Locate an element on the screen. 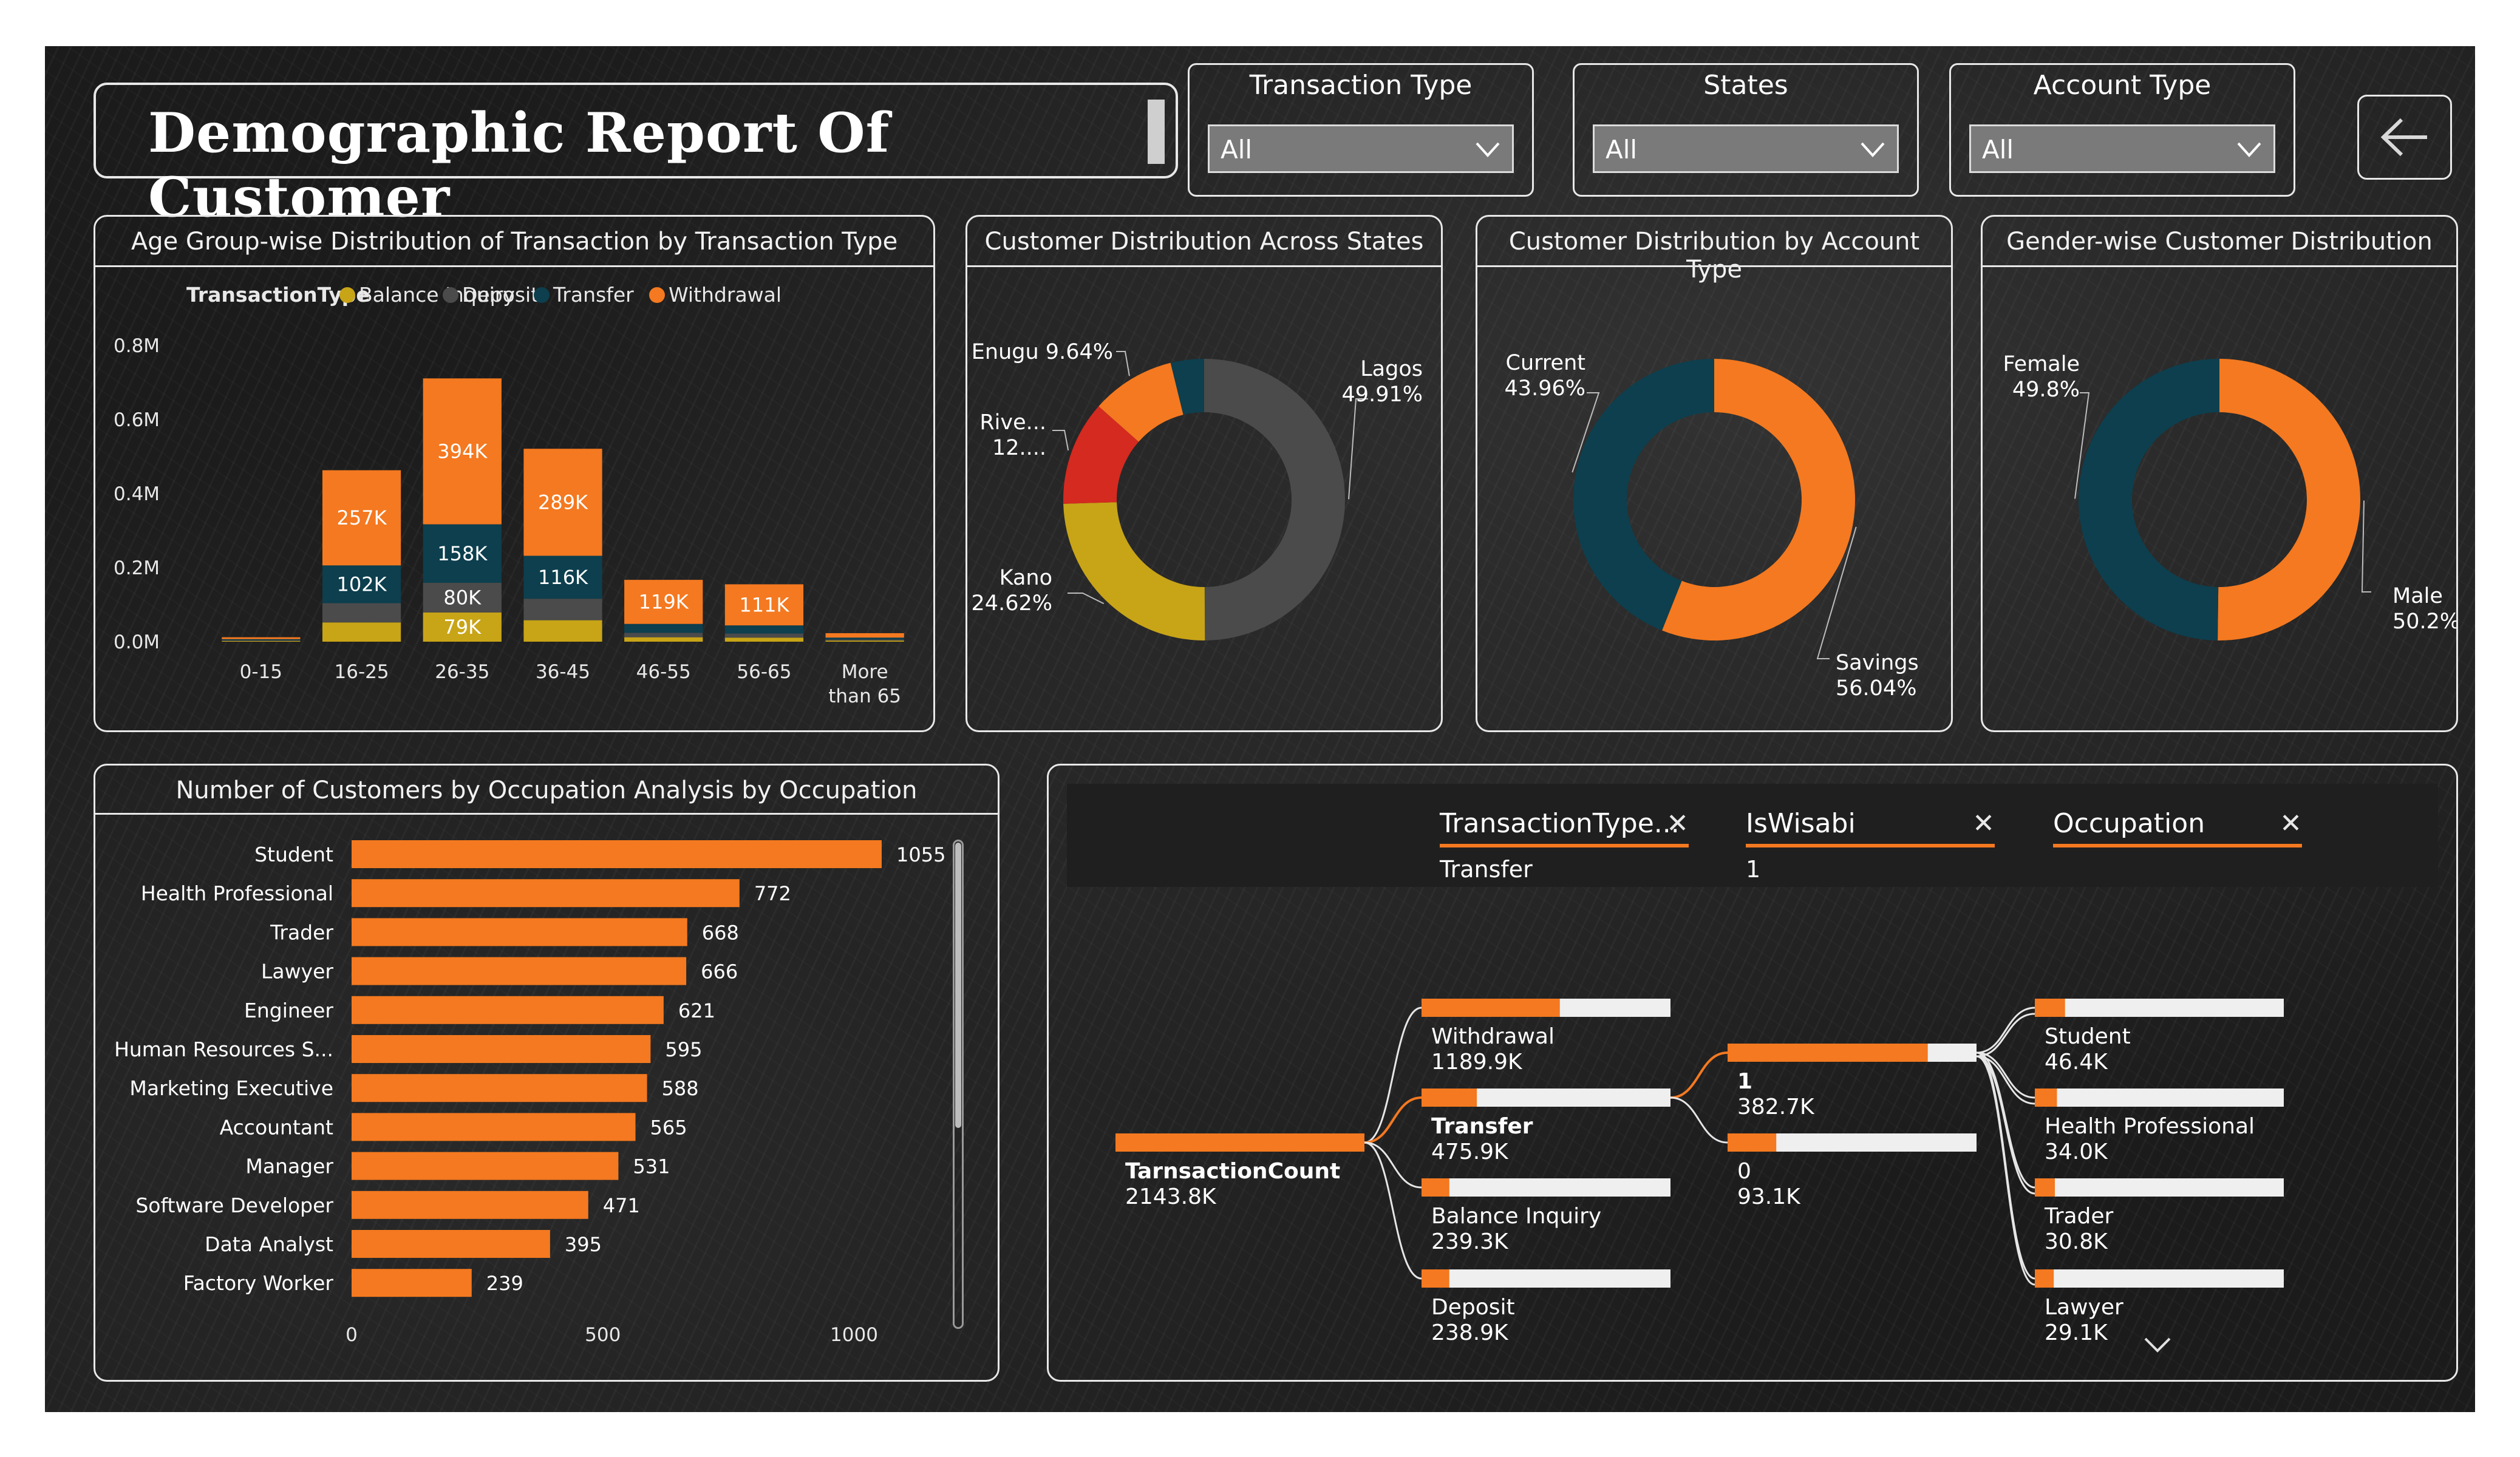  back-button is located at coordinates (2404, 137).